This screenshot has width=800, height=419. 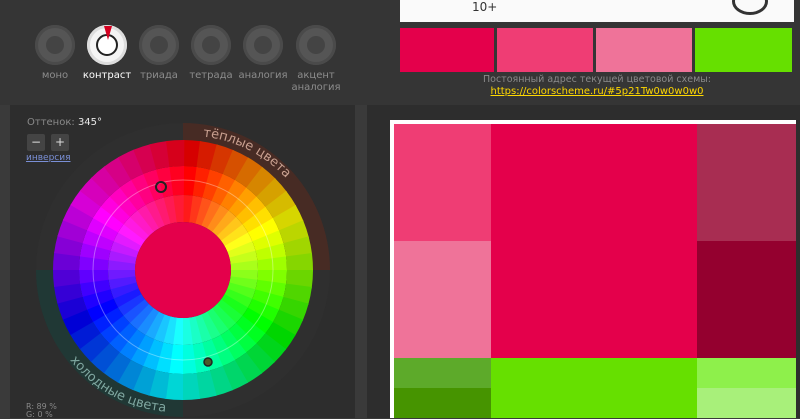 I want to click on page-header-strip: 10+, so click(x=597, y=11).